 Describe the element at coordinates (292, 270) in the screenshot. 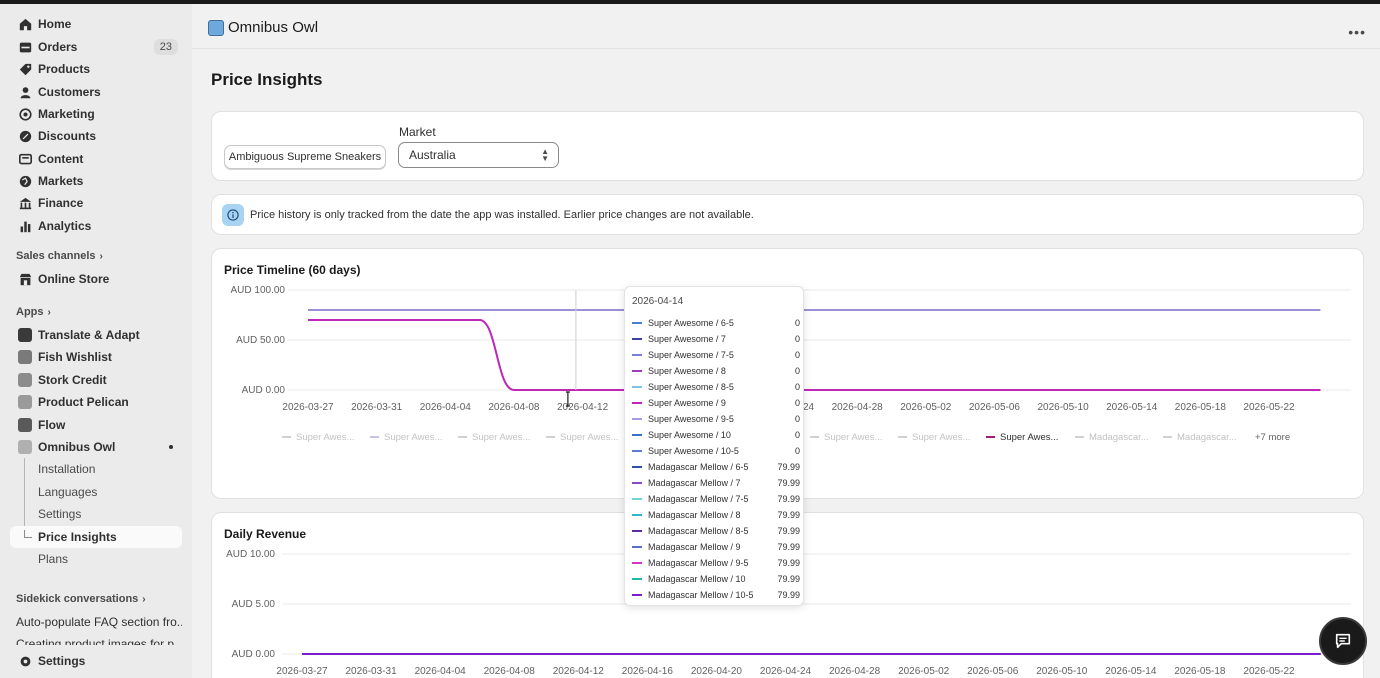

I see `price-timeline-title: Price Timeline (60 days)` at that location.